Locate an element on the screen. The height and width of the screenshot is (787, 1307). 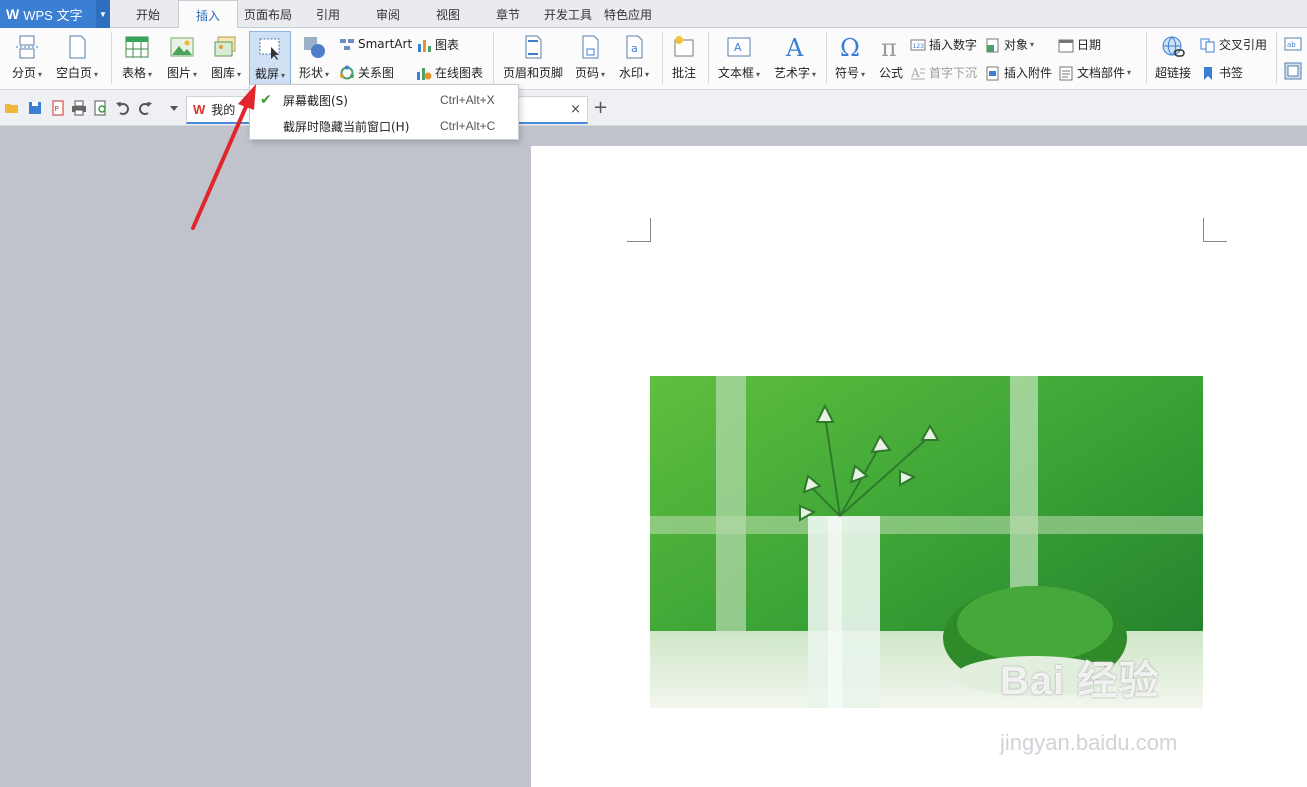
drop-cap-label: 首字下沉 is located at coordinates (953, 73).